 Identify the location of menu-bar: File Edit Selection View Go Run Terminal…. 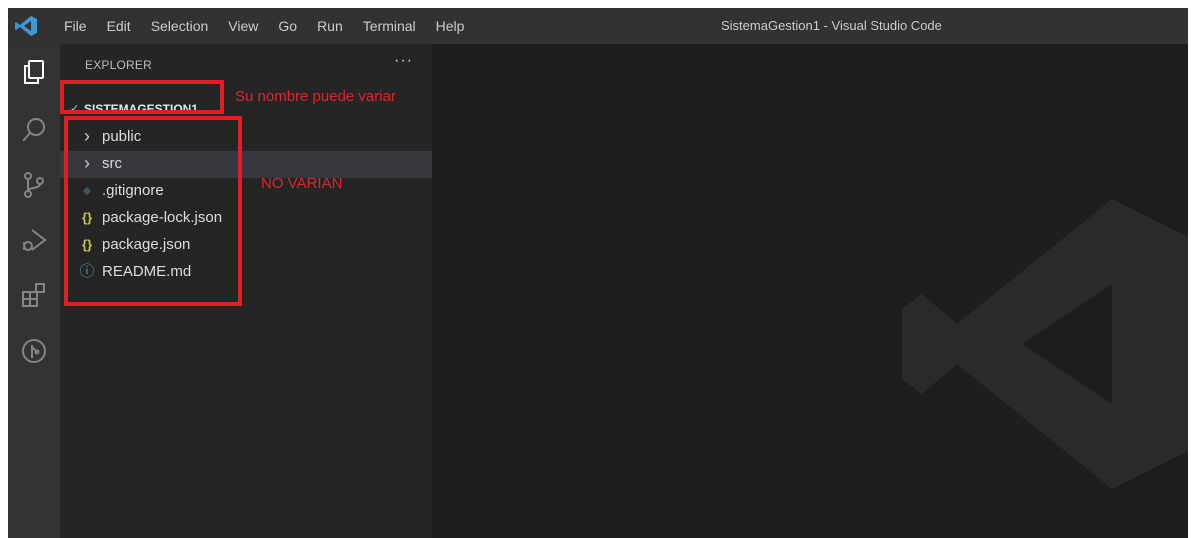
(264, 26).